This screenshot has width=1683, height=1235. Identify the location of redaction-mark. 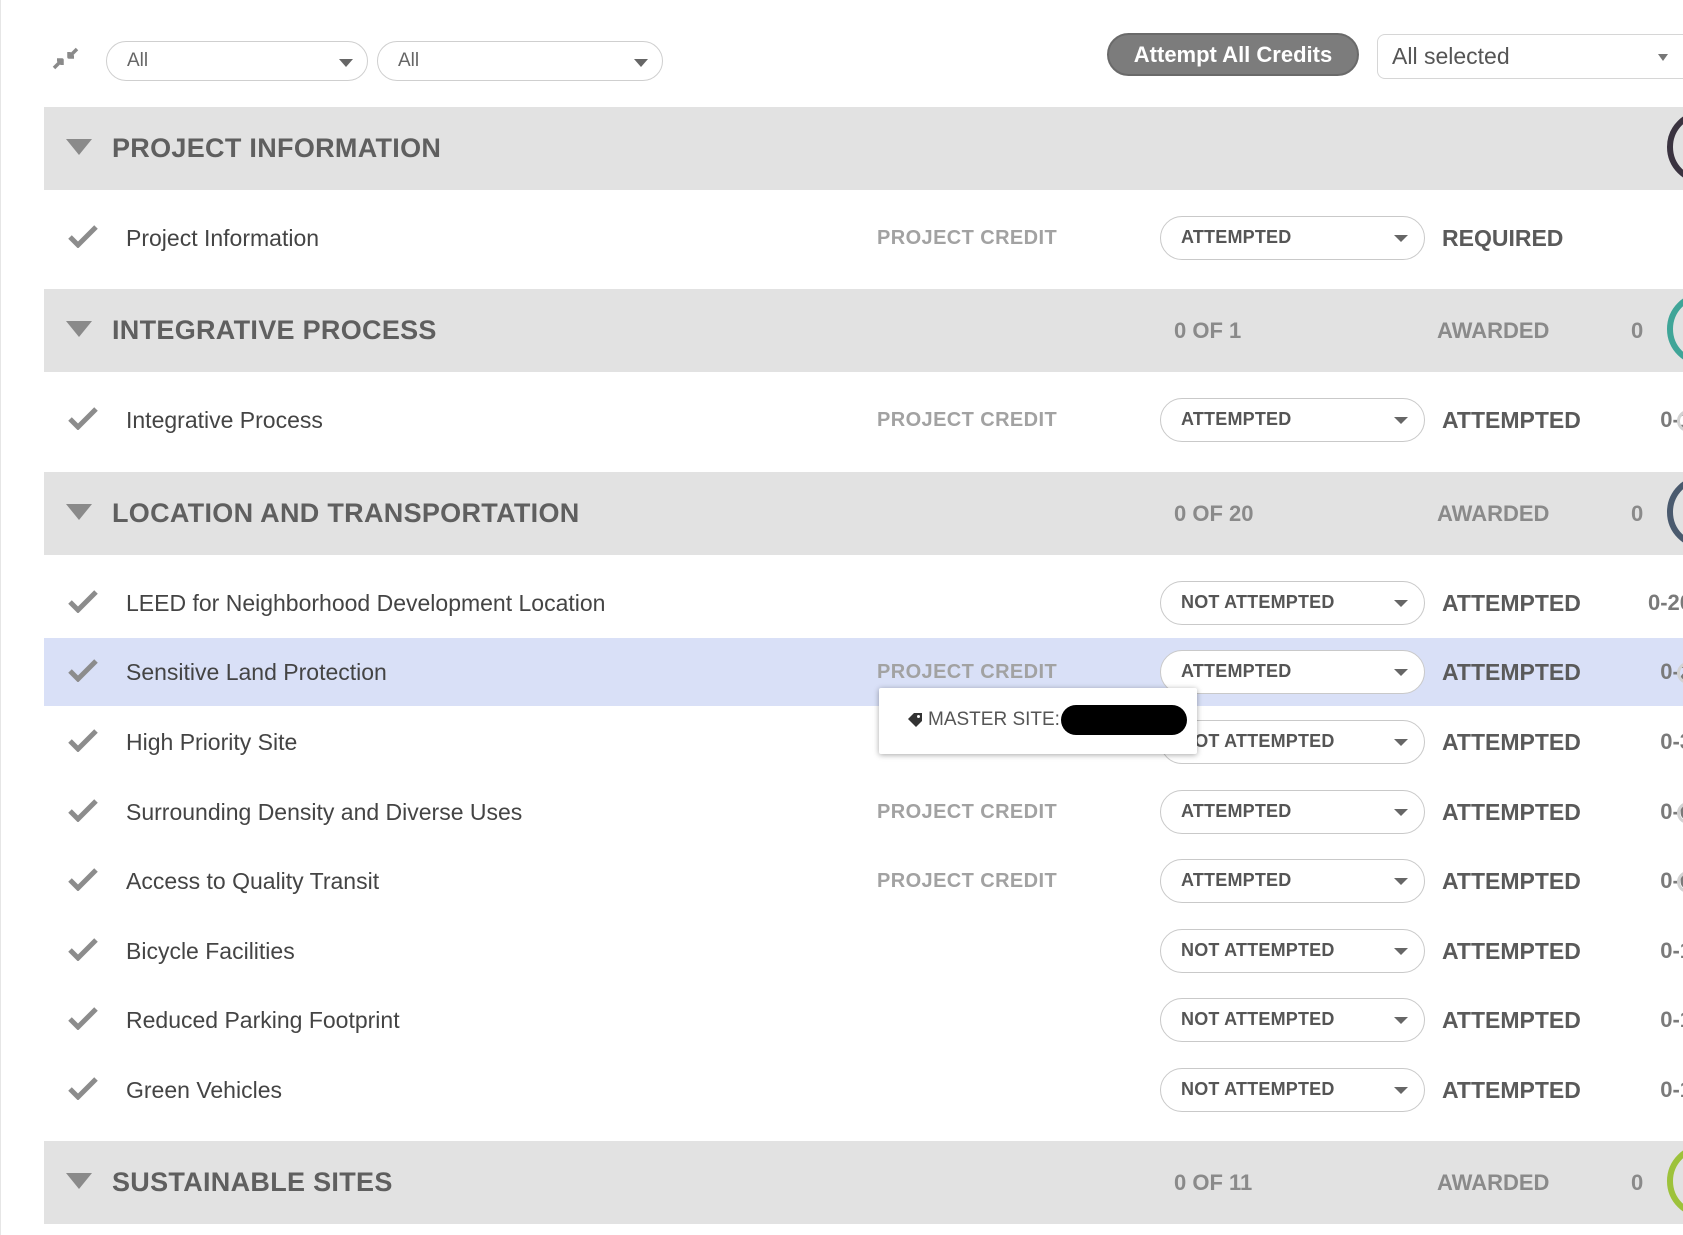
(1124, 720).